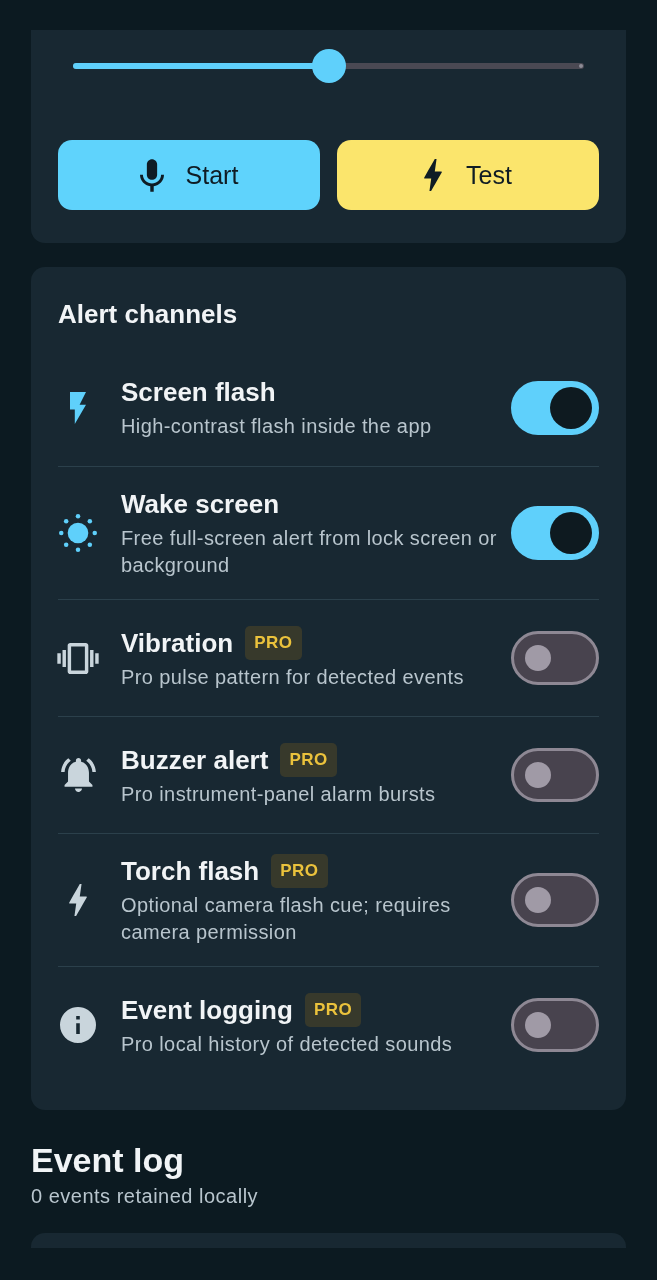  Describe the element at coordinates (148, 314) in the screenshot. I see `section-heading: Alert channels` at that location.